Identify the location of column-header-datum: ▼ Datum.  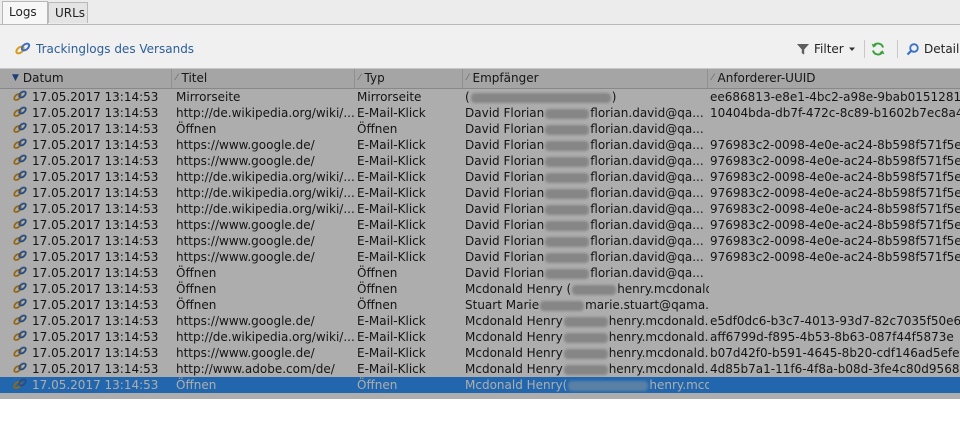
(86, 78).